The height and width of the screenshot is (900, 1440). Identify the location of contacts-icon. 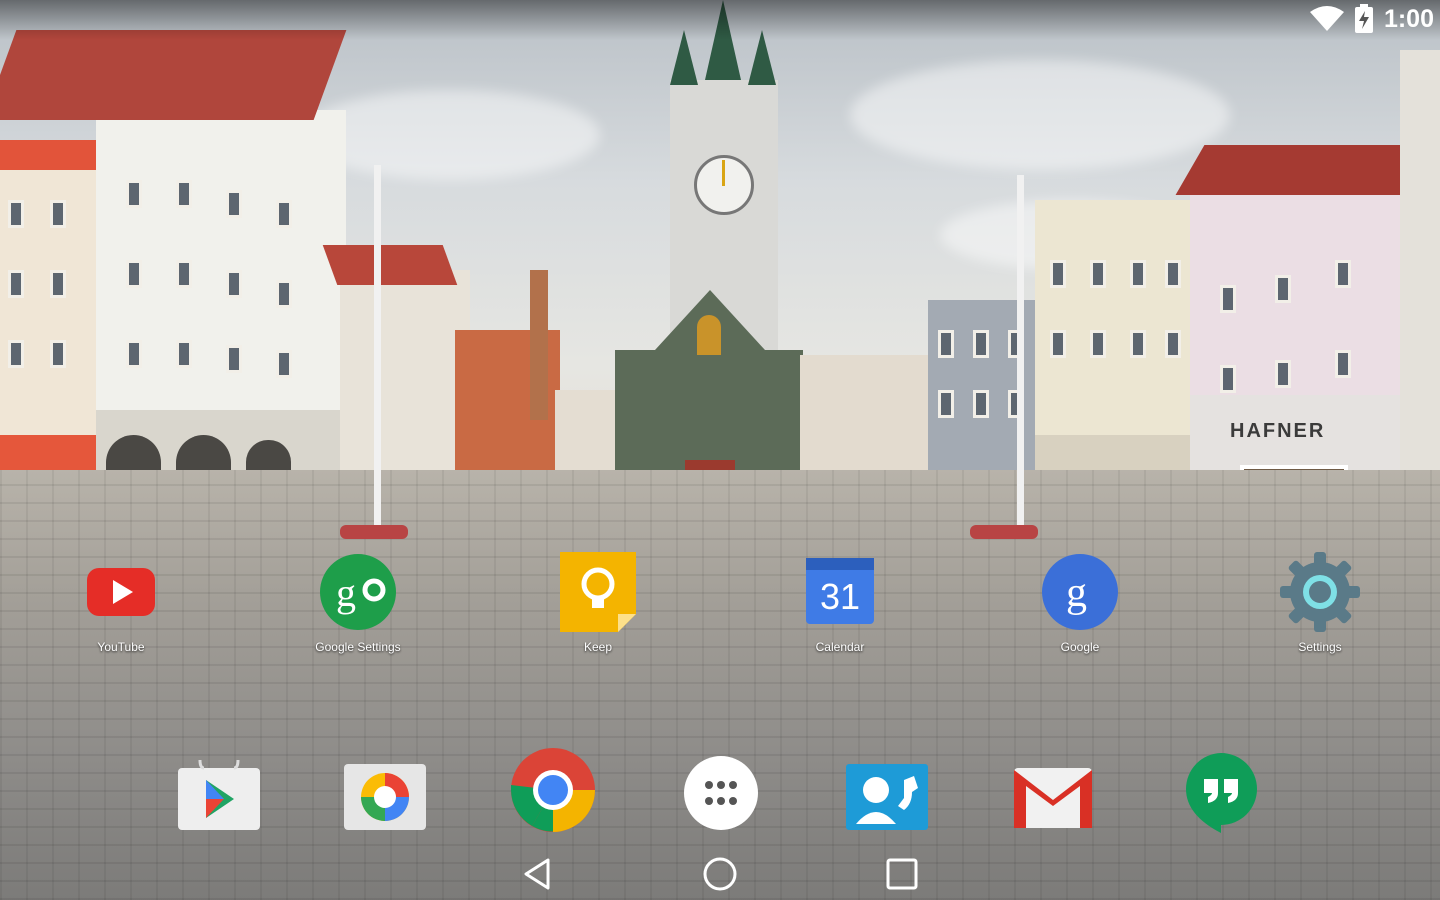
(887, 797).